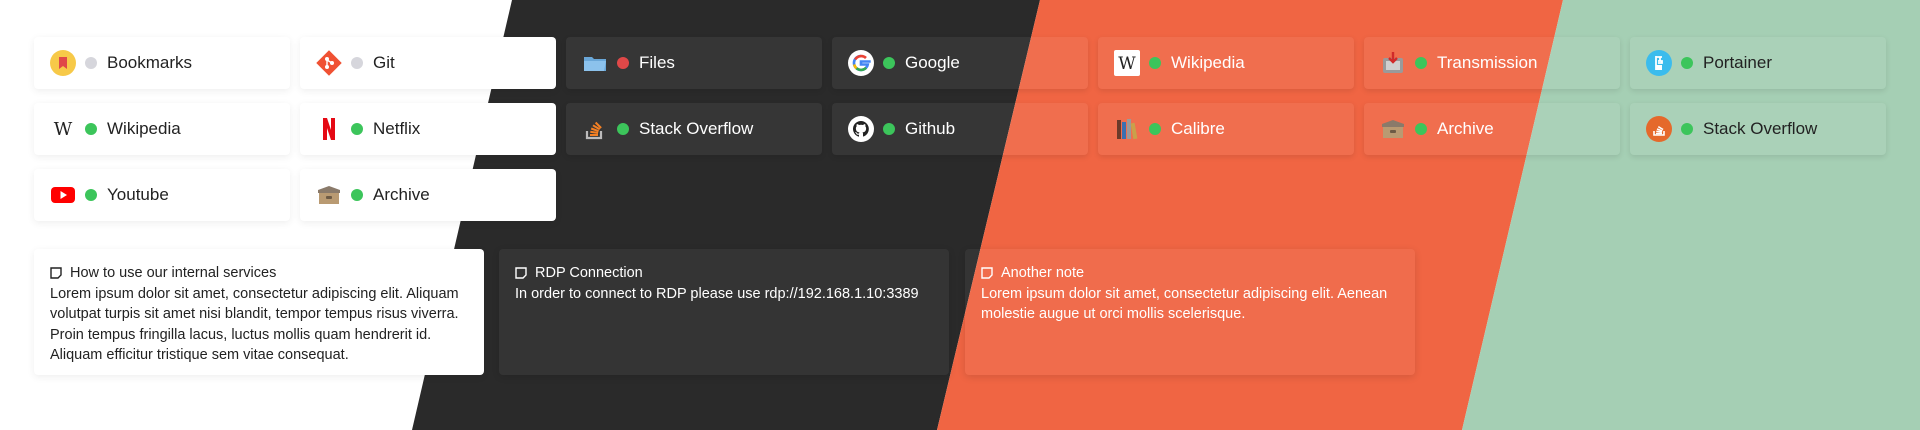 Image resolution: width=1920 pixels, height=430 pixels. I want to click on service-label: Github, so click(930, 128).